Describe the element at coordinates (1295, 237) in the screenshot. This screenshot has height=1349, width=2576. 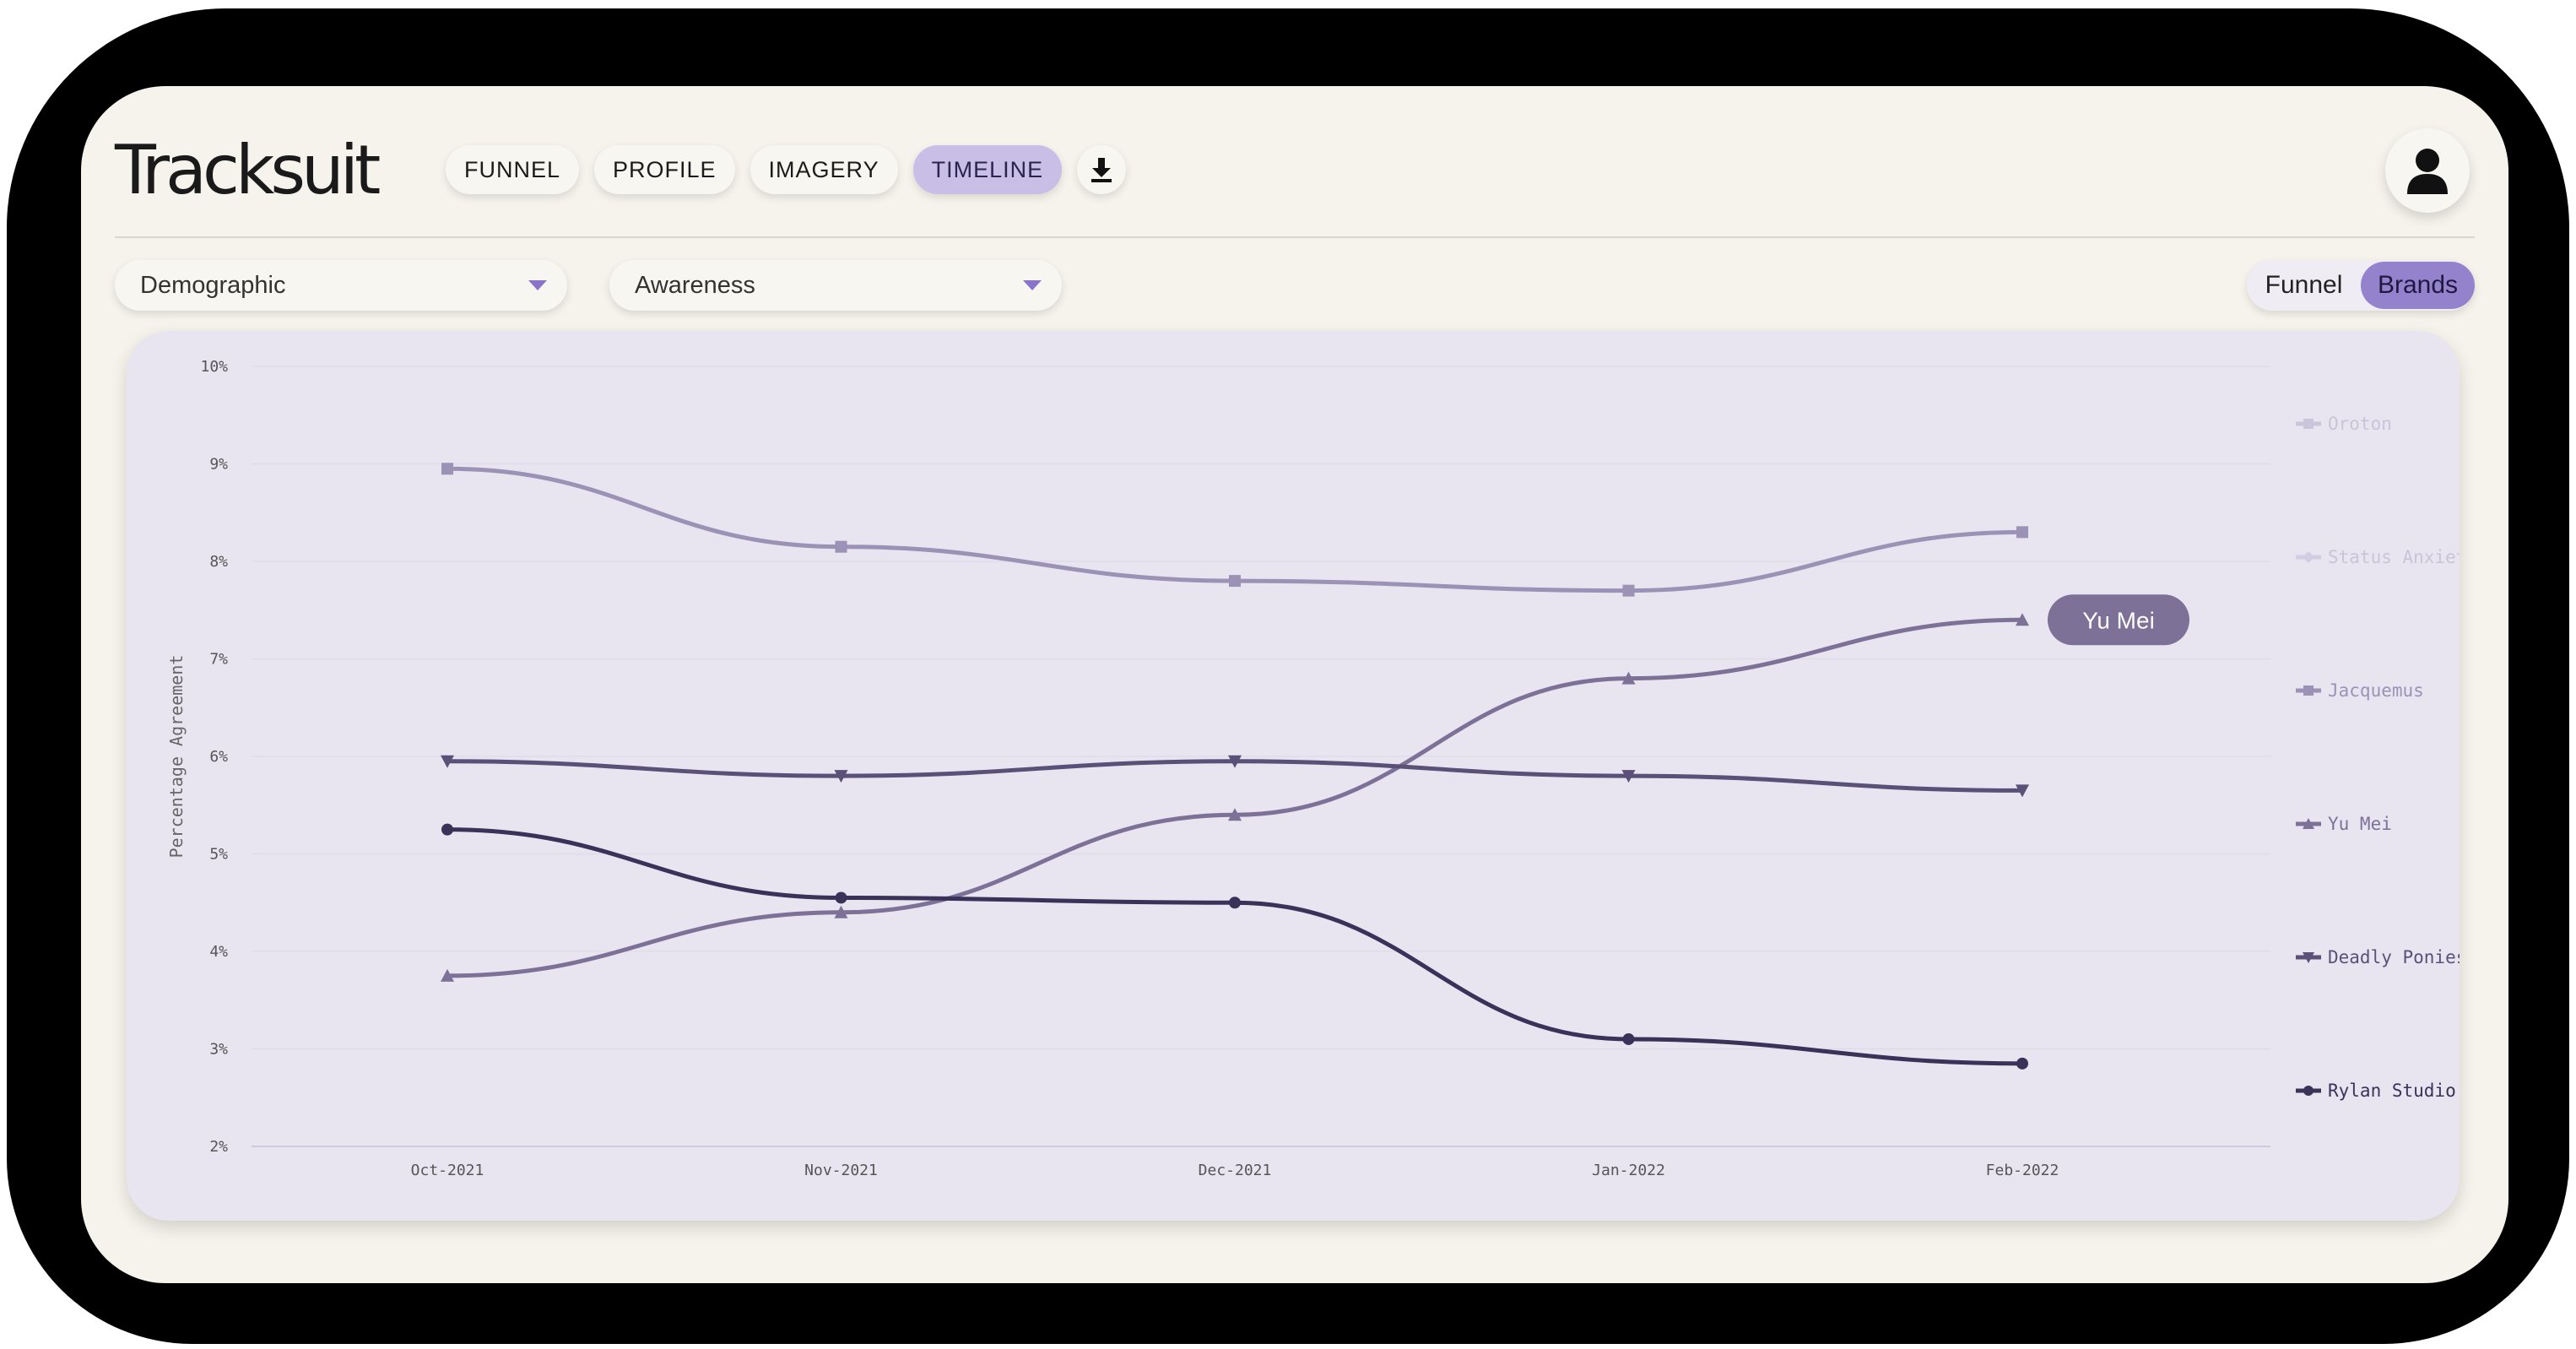
I see `header-divider` at that location.